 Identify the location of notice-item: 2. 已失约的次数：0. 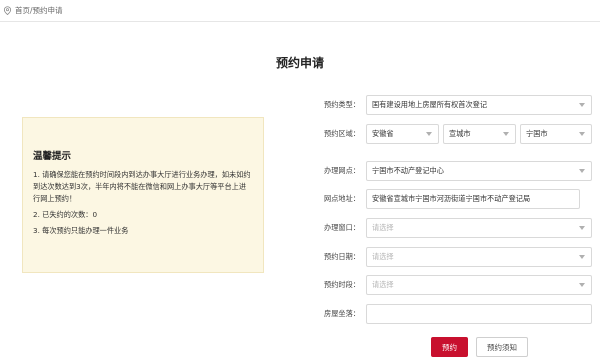
(65, 214).